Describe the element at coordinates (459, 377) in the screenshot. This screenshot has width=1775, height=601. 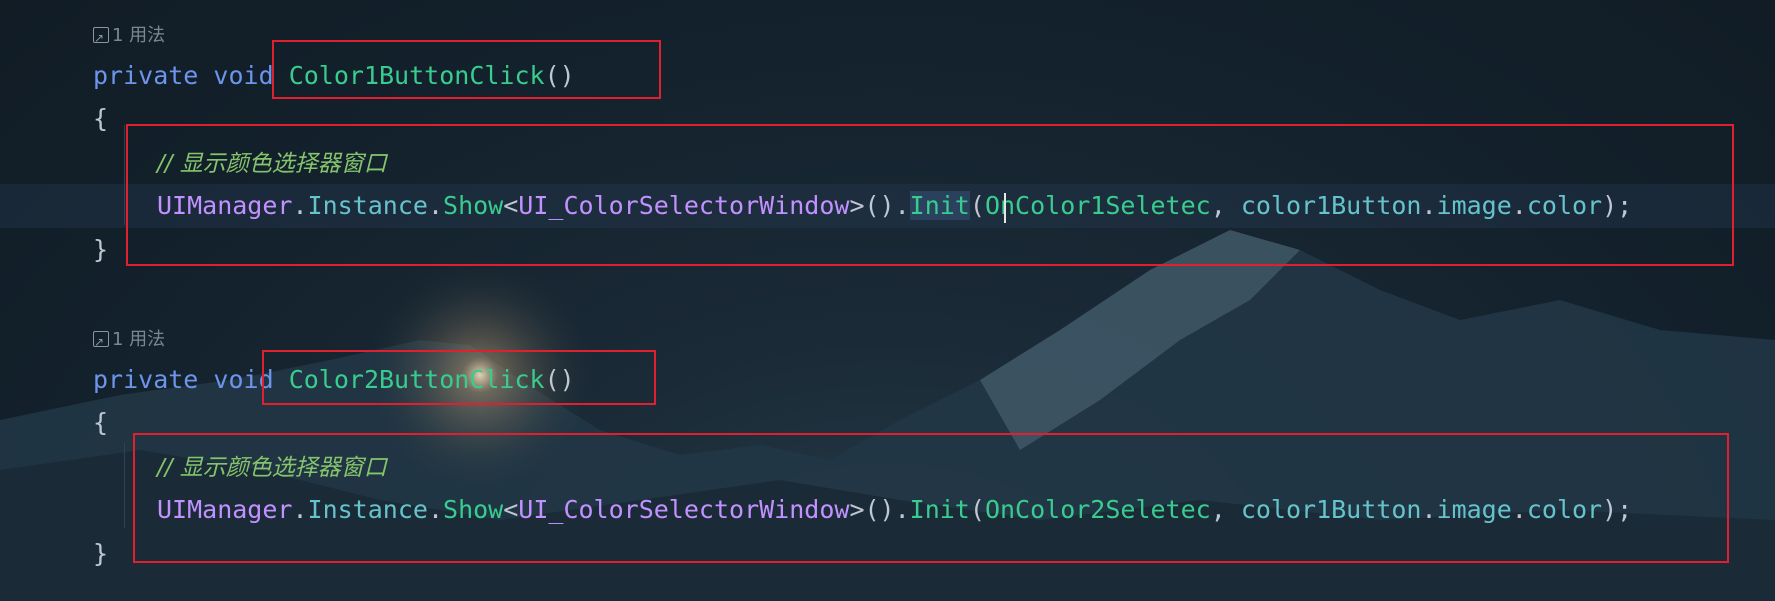
I see `annotation-box-method2` at that location.